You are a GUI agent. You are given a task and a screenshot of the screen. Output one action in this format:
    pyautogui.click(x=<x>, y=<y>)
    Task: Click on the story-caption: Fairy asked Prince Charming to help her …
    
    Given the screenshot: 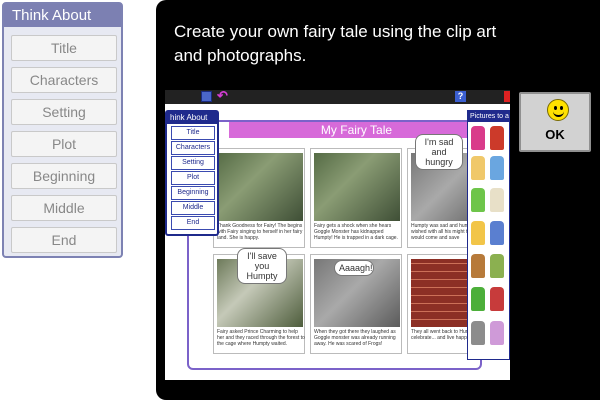 What is the action you would take?
    pyautogui.click(x=261, y=338)
    